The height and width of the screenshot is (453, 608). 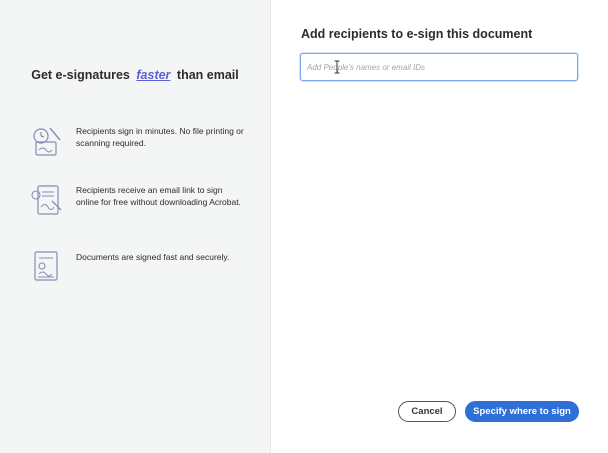 I want to click on recipients-title: Add recipients to e-sign this document, so click(x=417, y=34).